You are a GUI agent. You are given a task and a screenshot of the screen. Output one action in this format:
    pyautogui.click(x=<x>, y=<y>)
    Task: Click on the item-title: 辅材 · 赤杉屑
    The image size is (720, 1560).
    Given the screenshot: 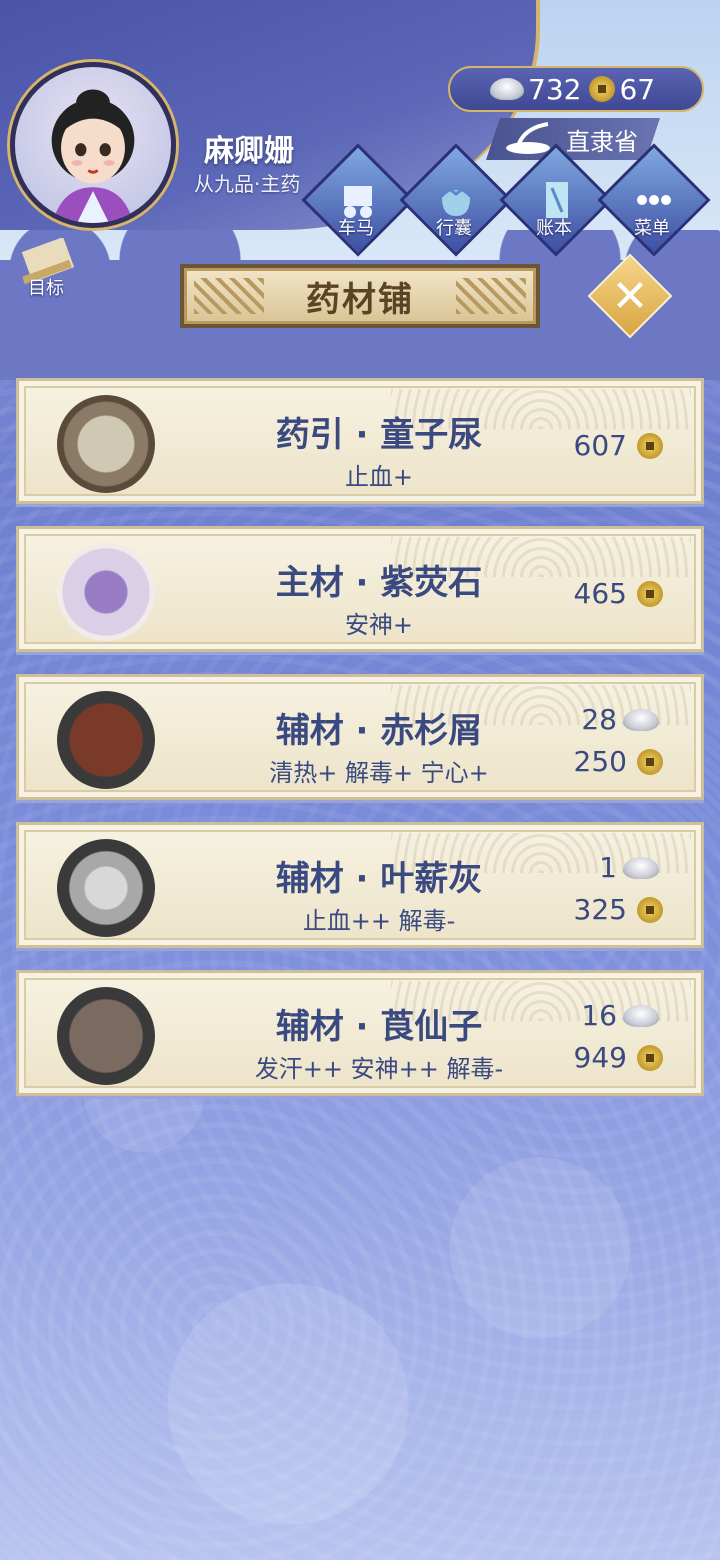 What is the action you would take?
    pyautogui.click(x=379, y=731)
    